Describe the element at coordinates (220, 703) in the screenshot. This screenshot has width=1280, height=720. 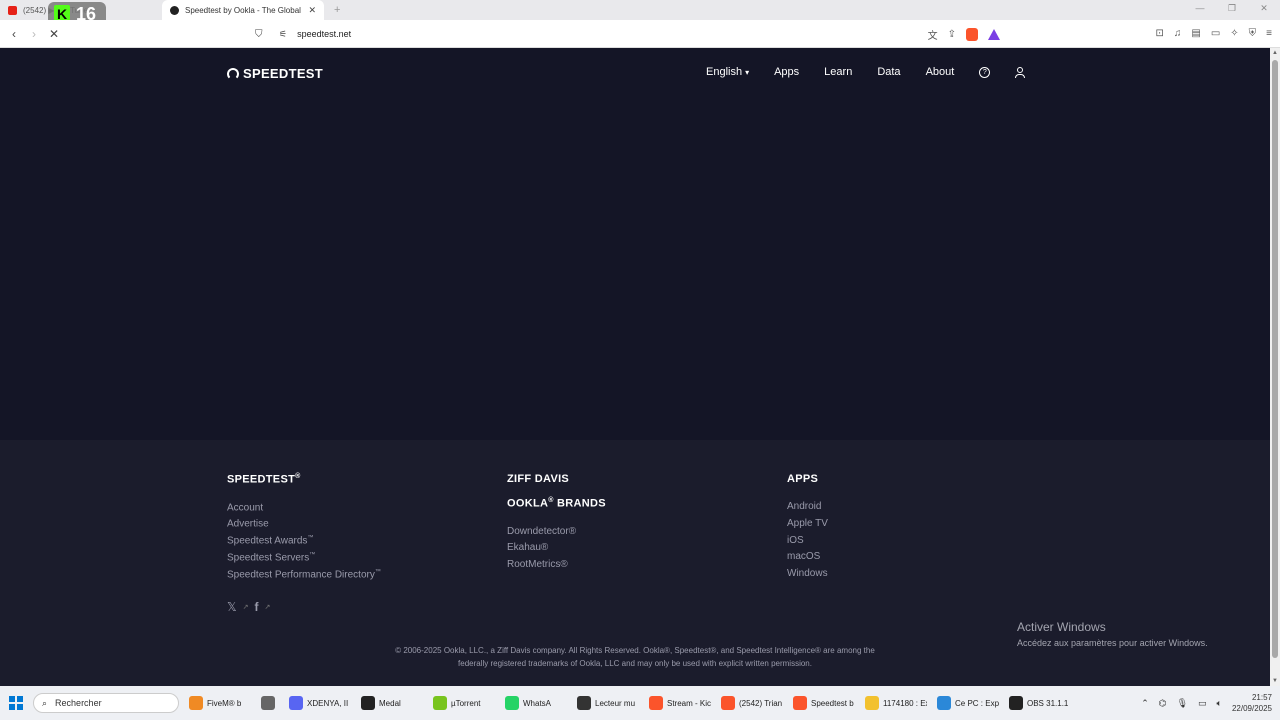
I see `taskbar-app: FiveM® b` at that location.